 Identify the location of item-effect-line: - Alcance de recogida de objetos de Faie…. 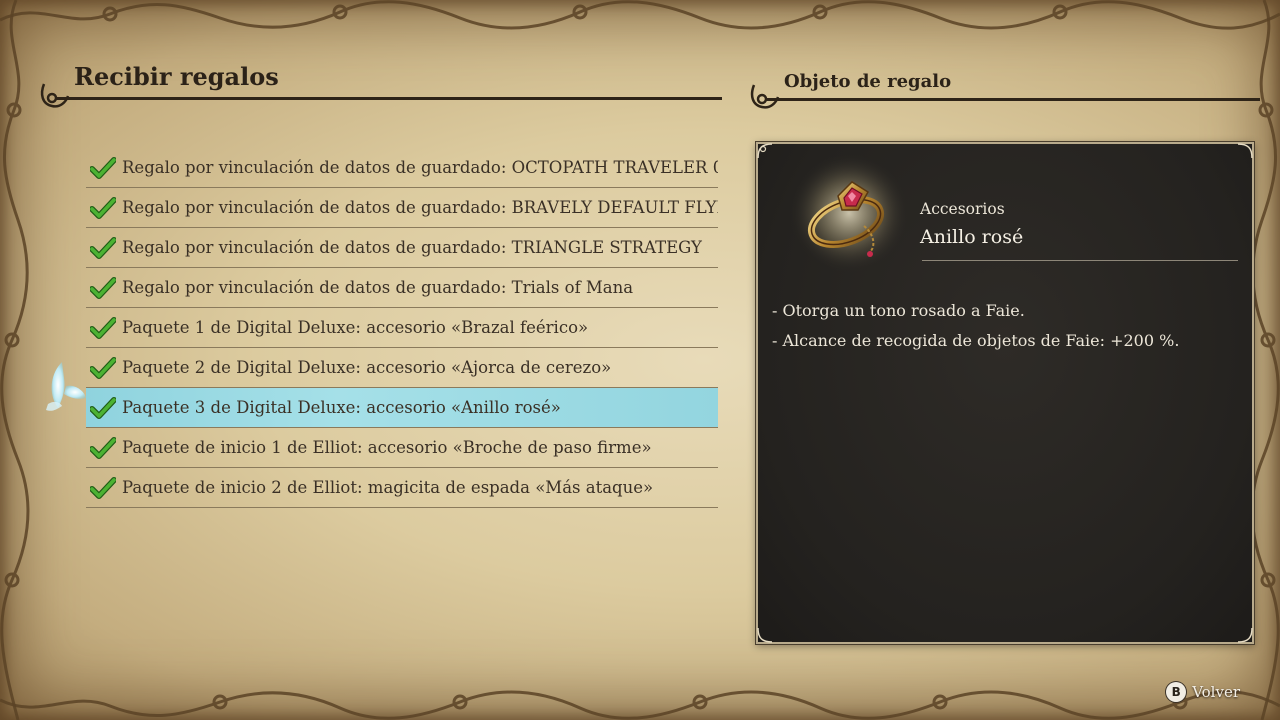
(976, 340).